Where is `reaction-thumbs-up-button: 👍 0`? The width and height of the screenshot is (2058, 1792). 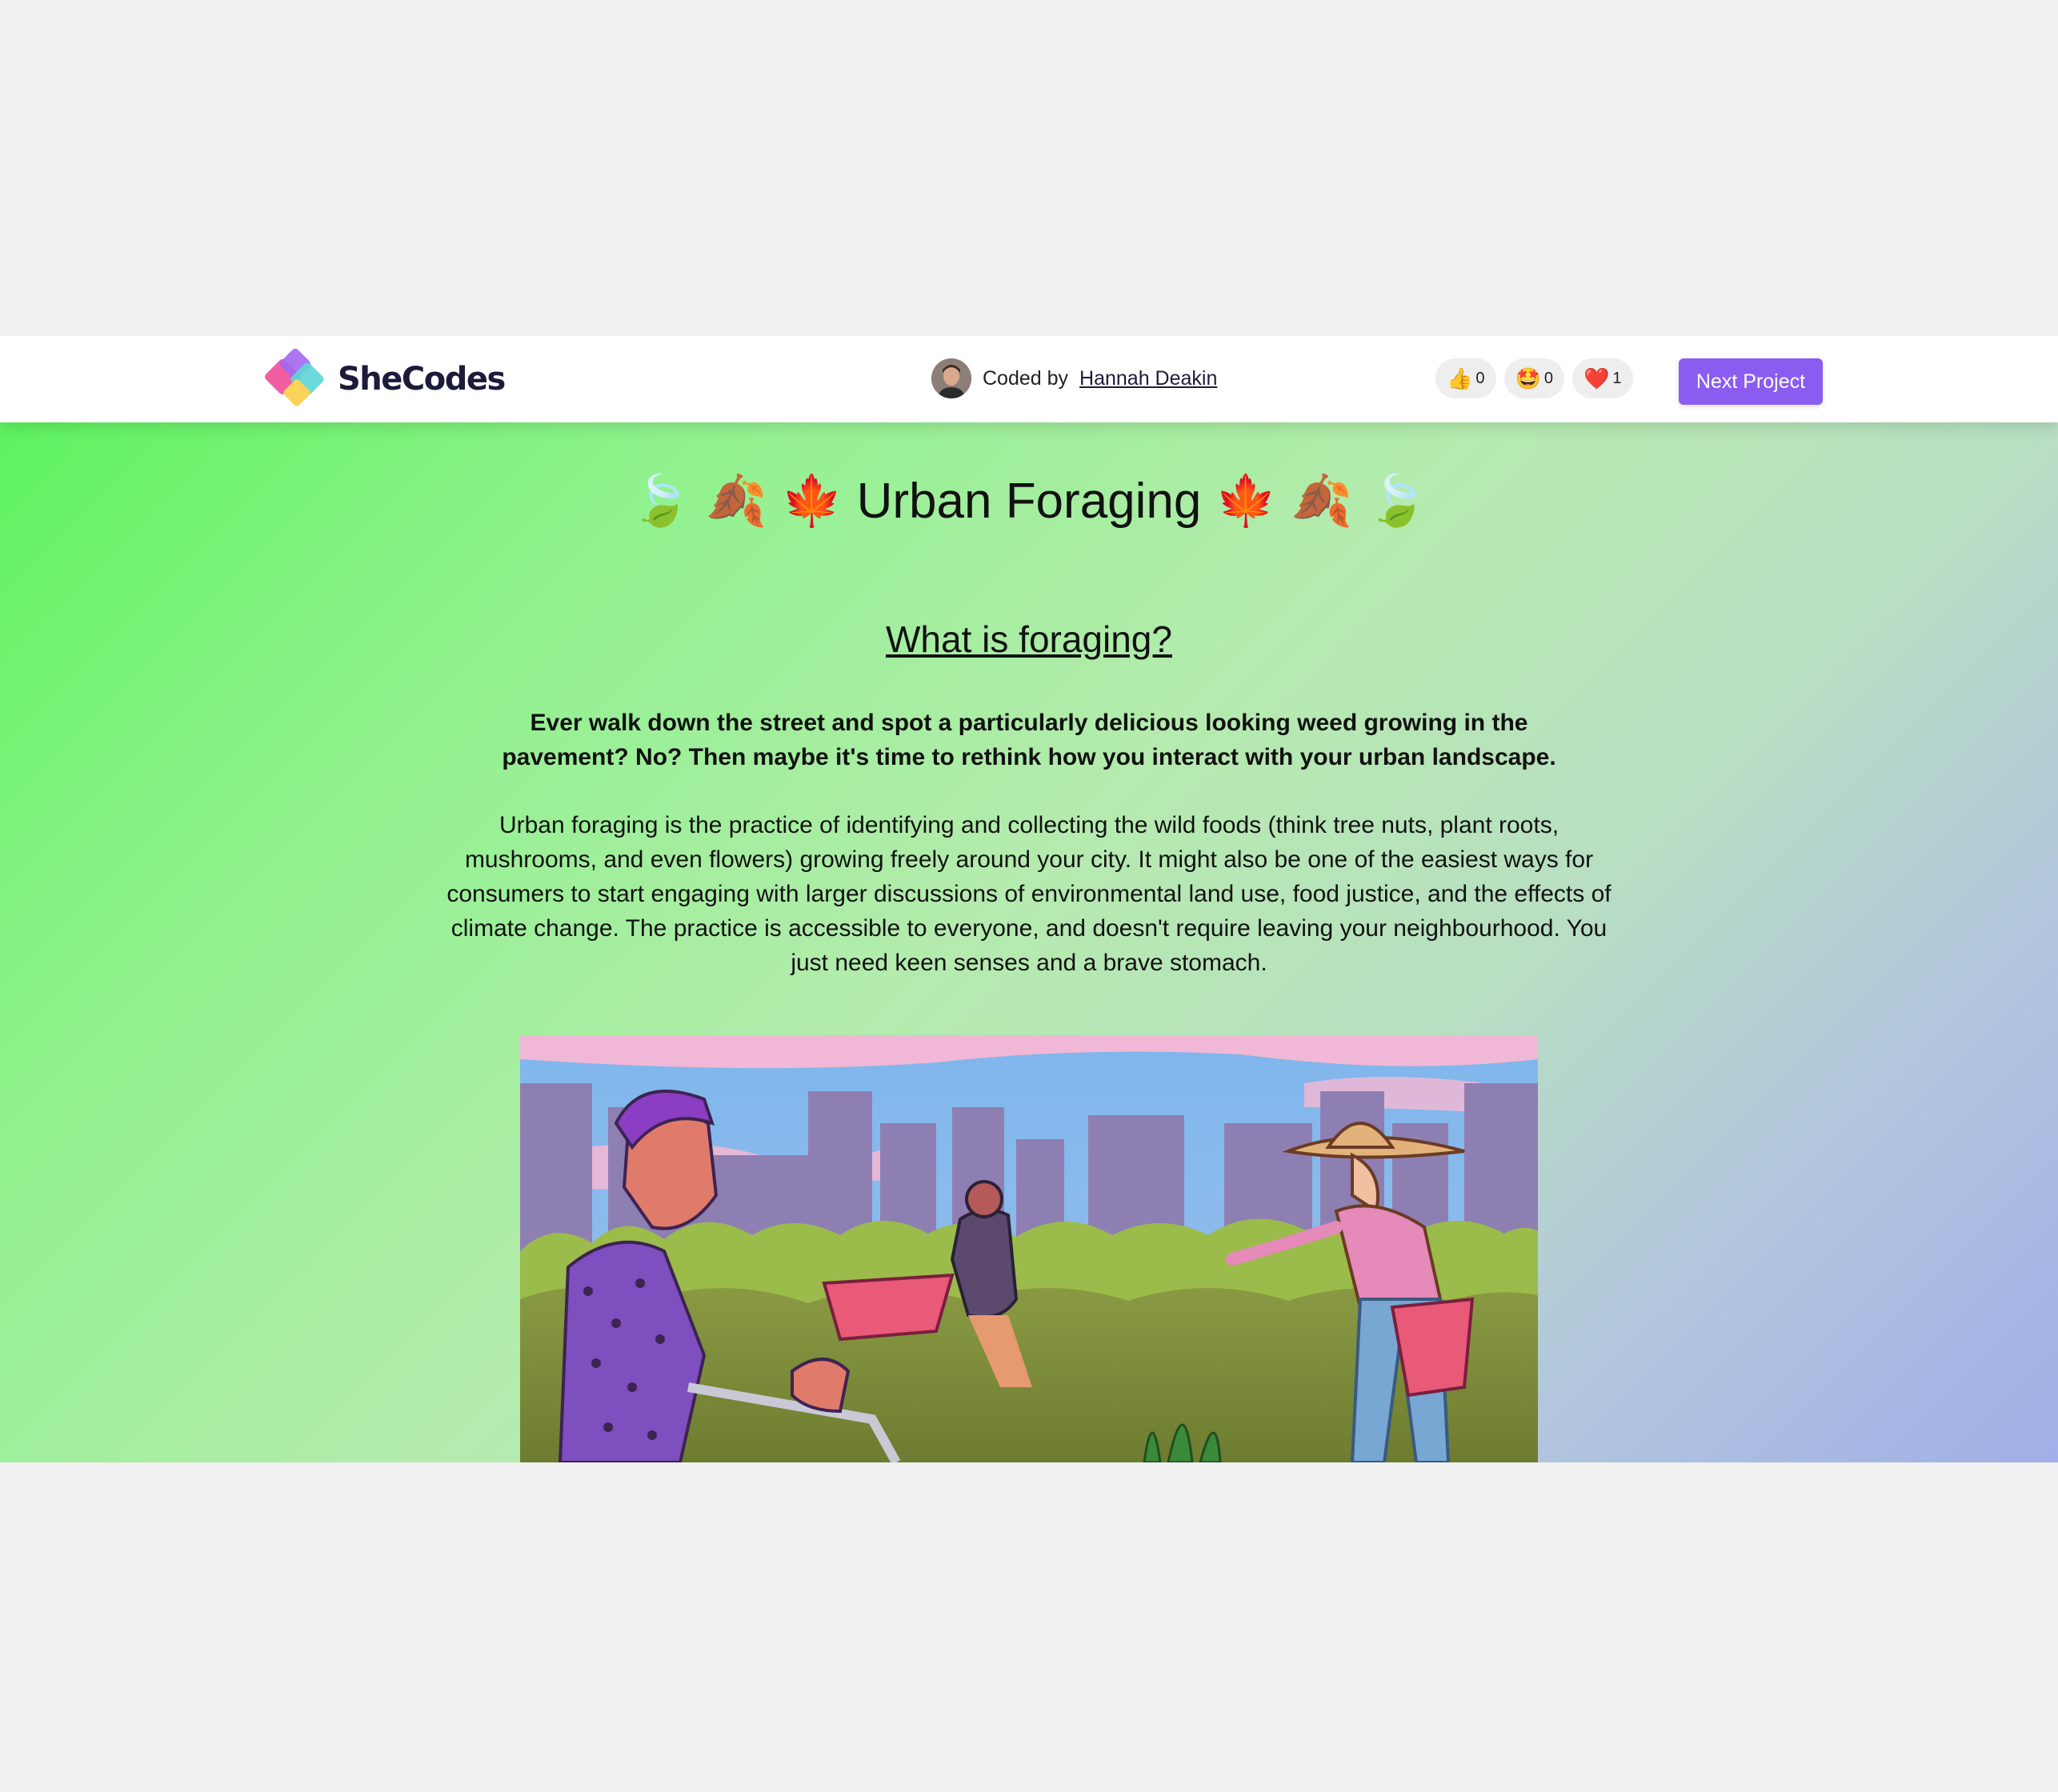 reaction-thumbs-up-button: 👍 0 is located at coordinates (1465, 378).